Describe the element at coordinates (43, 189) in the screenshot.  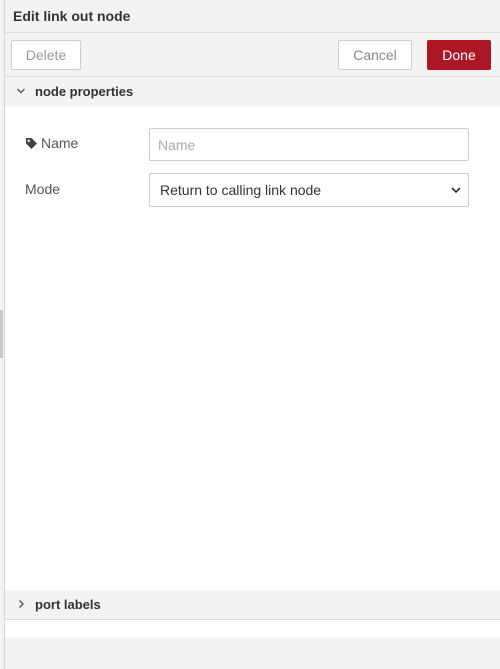
I see `mode-label: Mode` at that location.